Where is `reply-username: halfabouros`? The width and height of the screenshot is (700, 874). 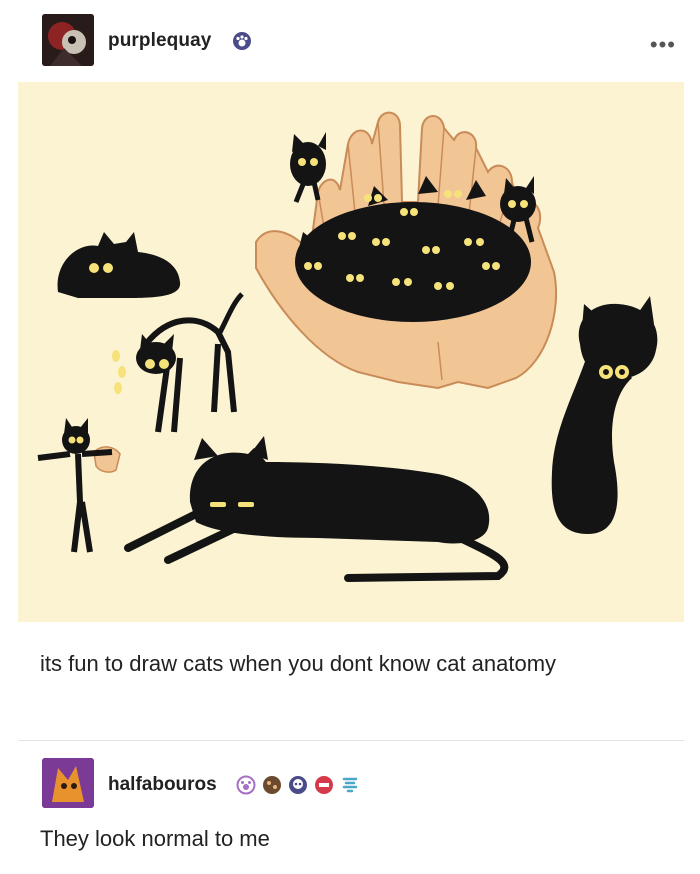
reply-username: halfabouros is located at coordinates (162, 785).